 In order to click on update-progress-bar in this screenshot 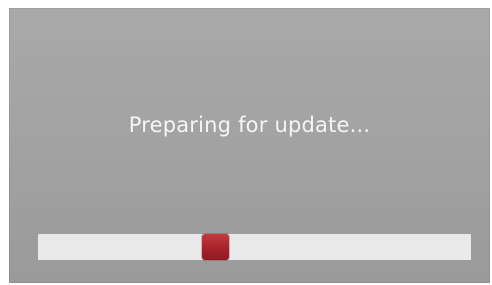, I will do `click(254, 247)`.